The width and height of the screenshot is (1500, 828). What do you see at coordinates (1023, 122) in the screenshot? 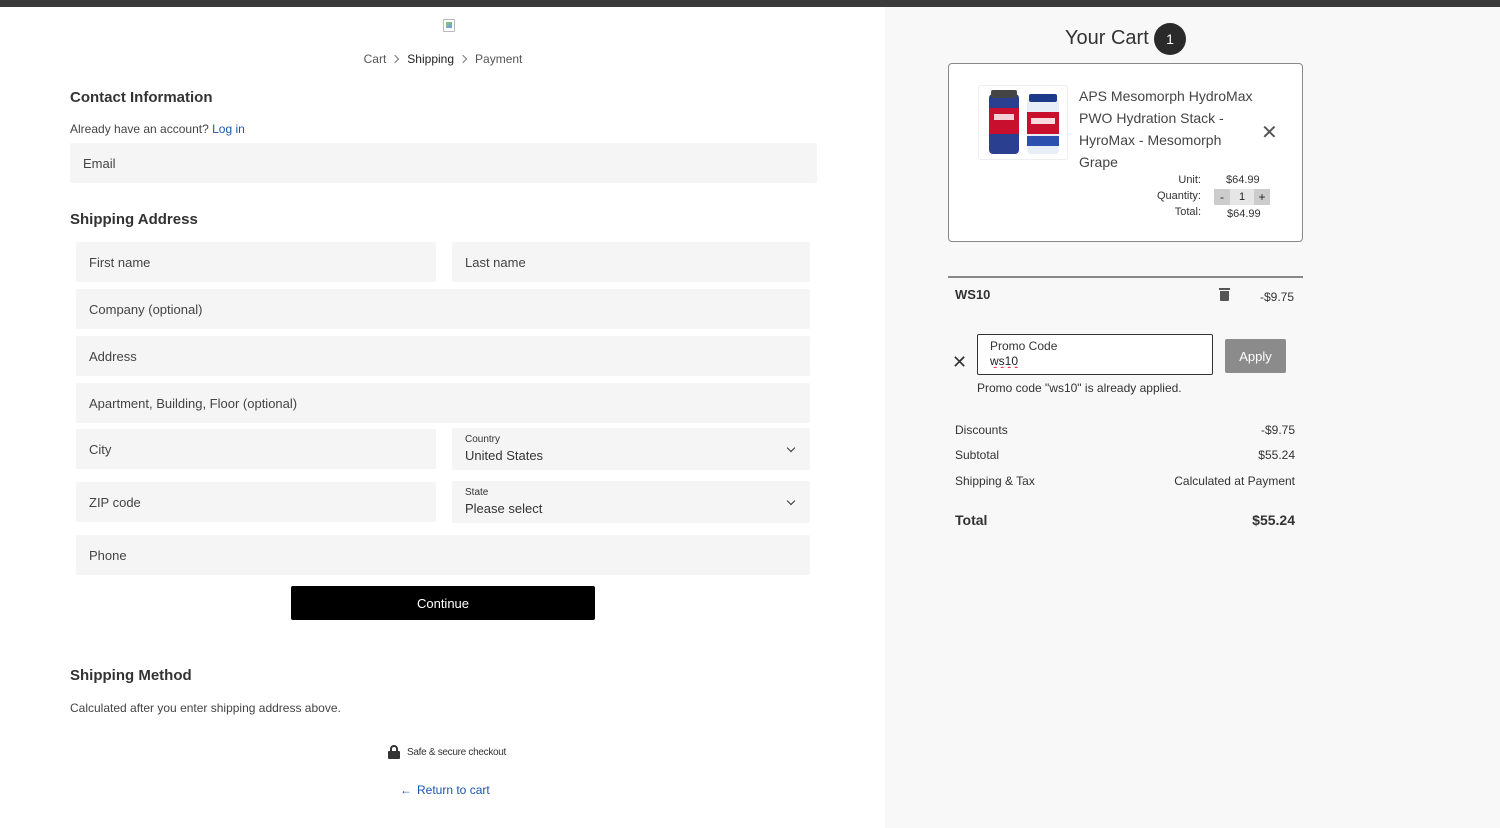
I see `product-image` at bounding box center [1023, 122].